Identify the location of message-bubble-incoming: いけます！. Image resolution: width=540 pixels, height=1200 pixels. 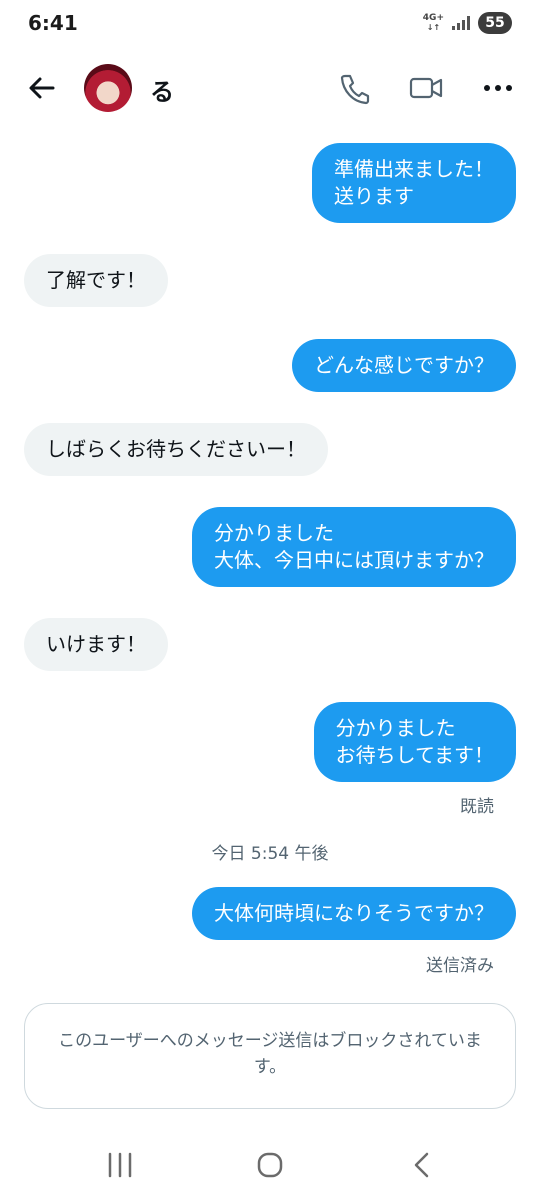
(96, 644).